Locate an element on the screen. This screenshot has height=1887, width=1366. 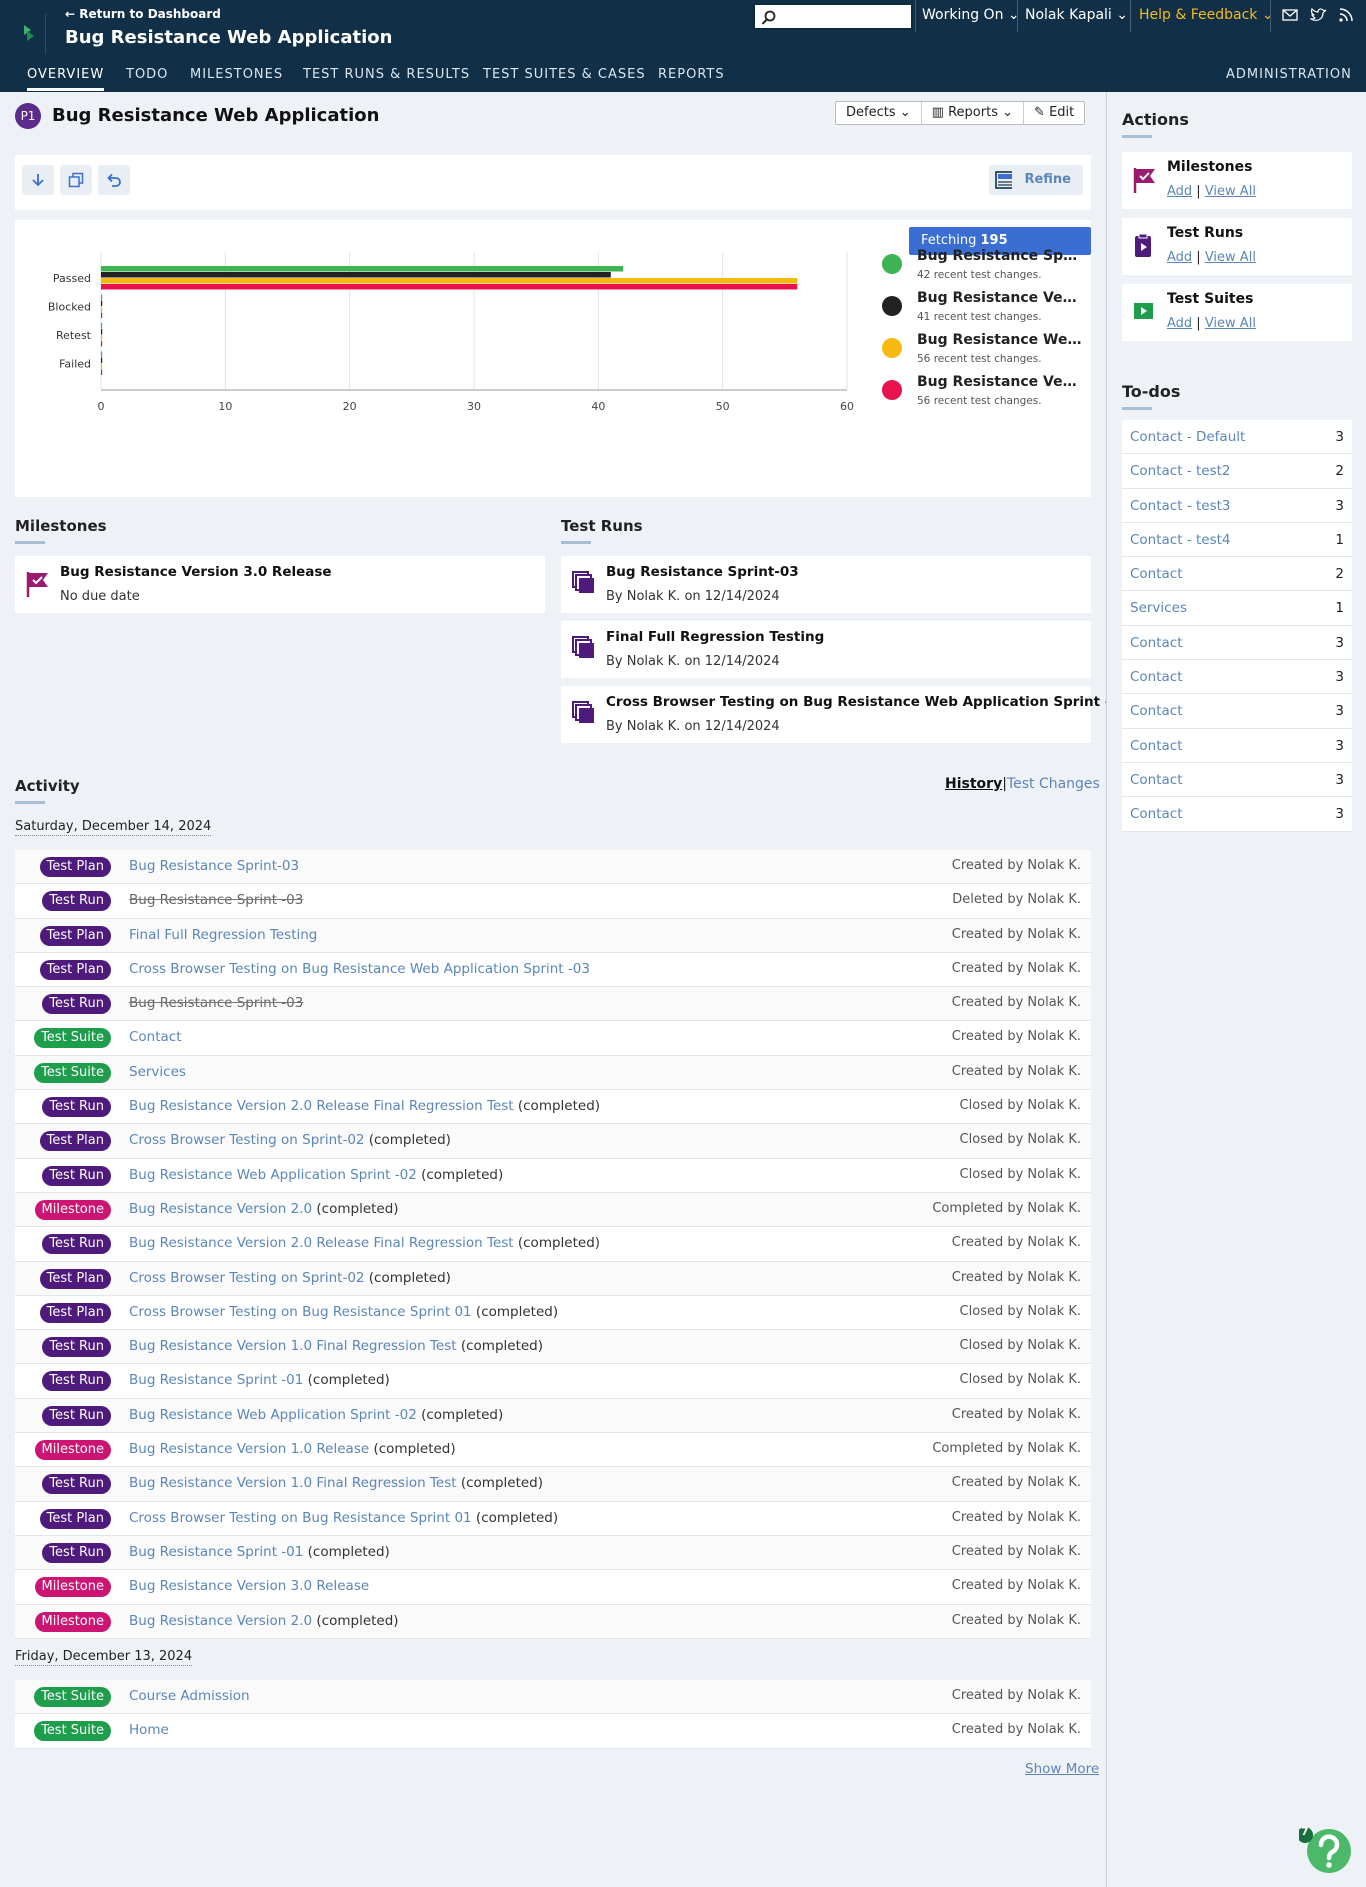
todo-name: Contact - test2 is located at coordinates (1180, 471).